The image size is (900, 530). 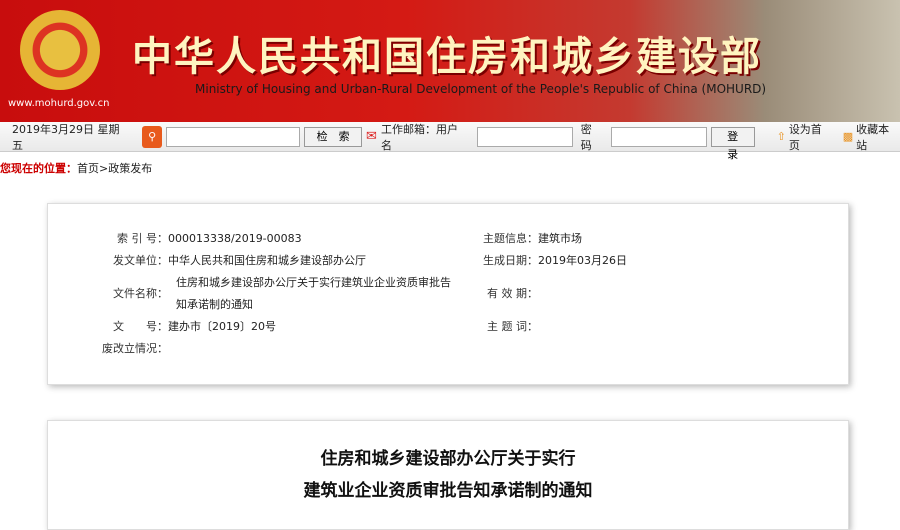 I want to click on status-label: 废改立情况：, so click(x=135, y=348).